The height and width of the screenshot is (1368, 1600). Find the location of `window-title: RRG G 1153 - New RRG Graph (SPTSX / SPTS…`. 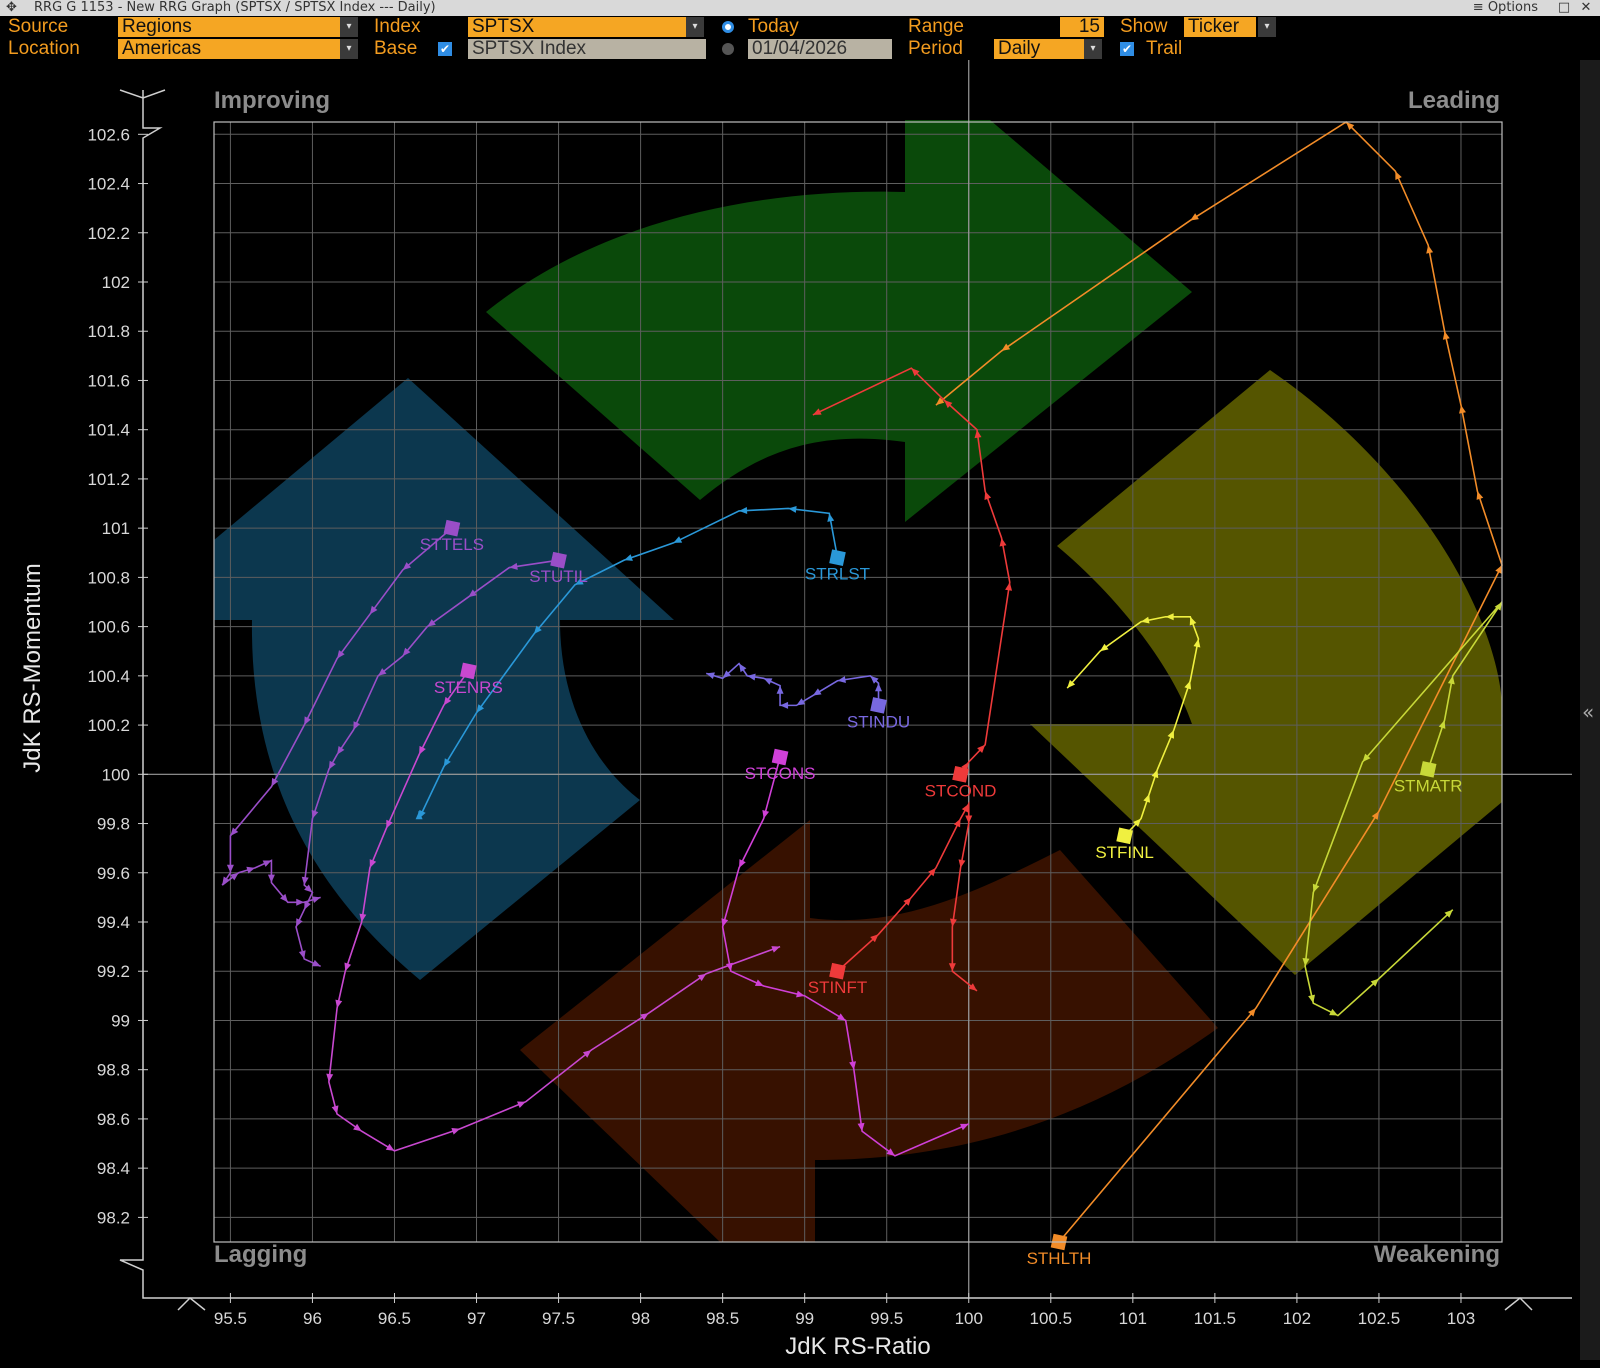

window-title: RRG G 1153 - New RRG Graph (SPTSX / SPTS… is located at coordinates (235, 7).